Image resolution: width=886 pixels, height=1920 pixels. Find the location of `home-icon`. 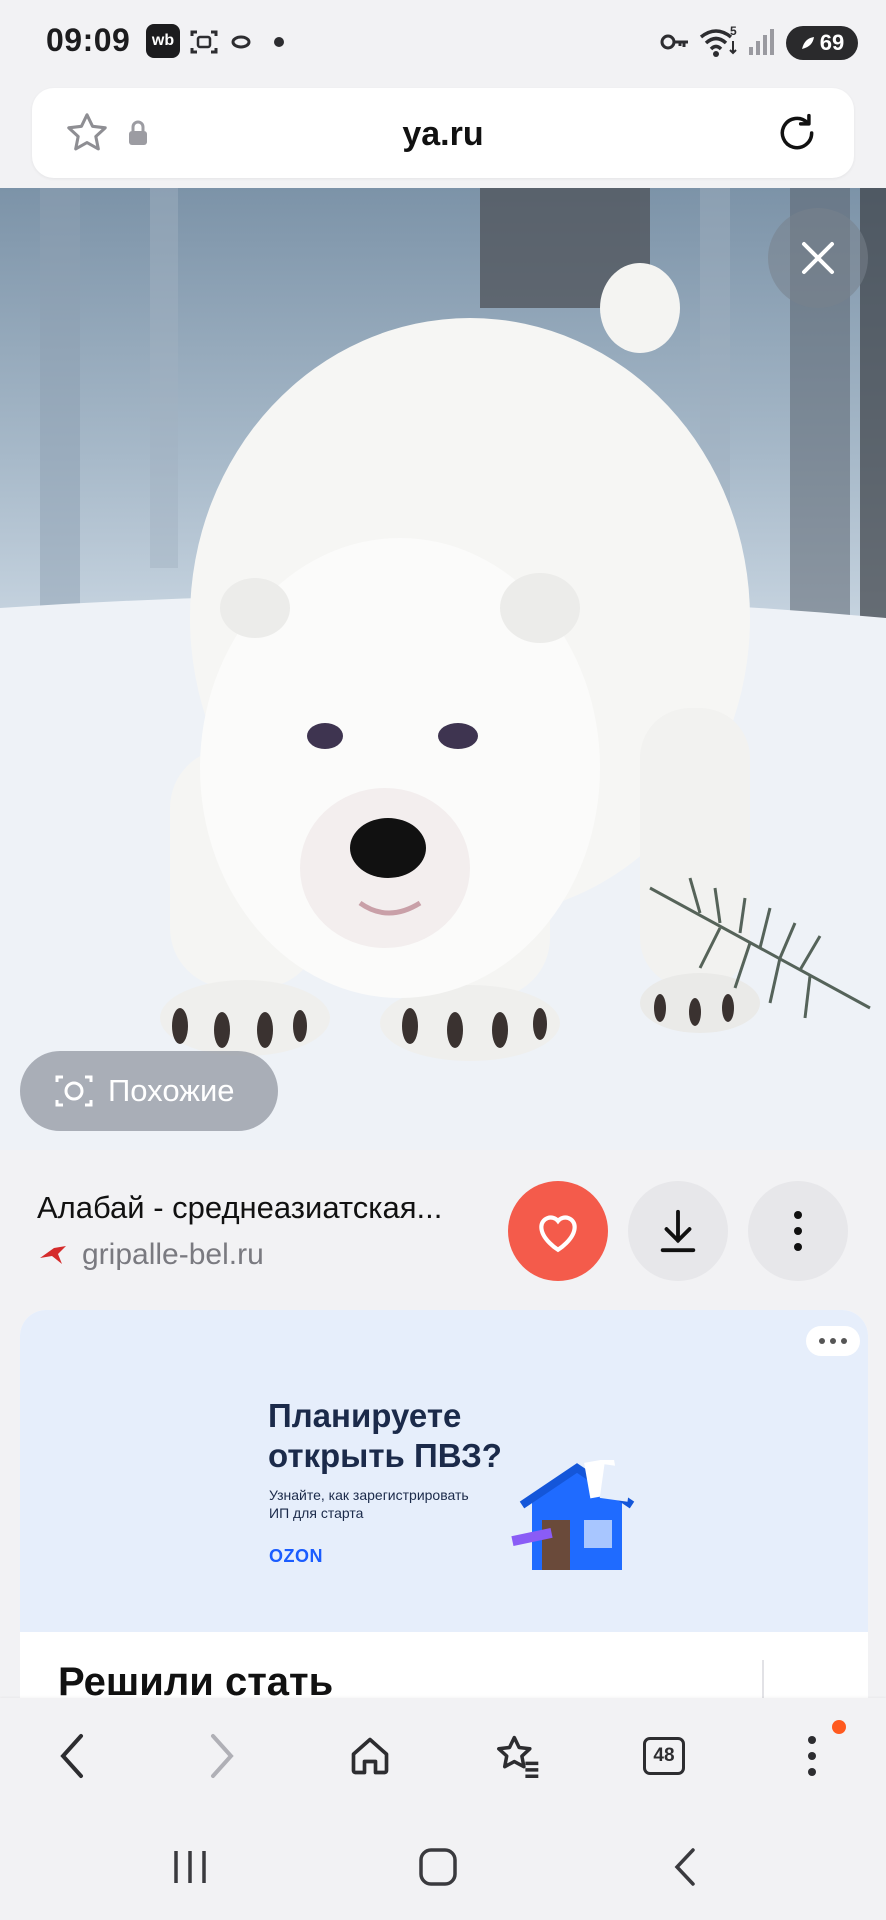

home-icon is located at coordinates (370, 1756).